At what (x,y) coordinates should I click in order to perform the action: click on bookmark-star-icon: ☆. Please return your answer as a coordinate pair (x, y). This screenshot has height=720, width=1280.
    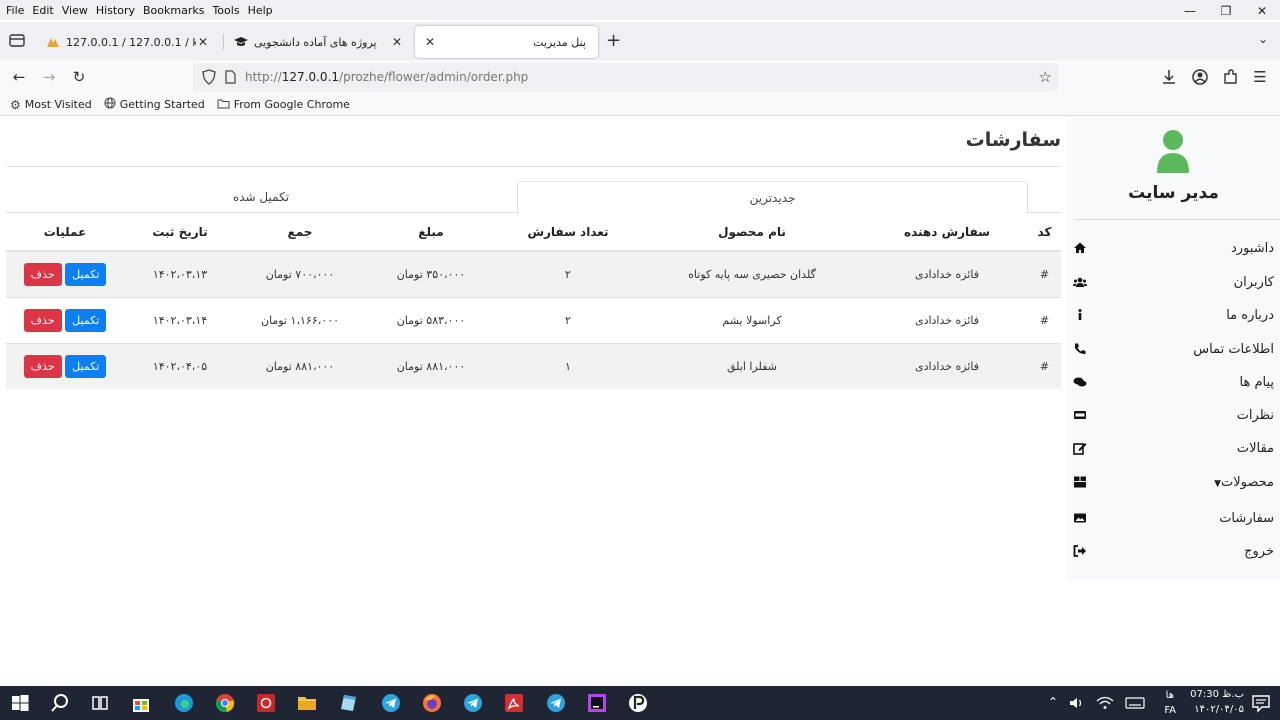
    Looking at the image, I should click on (1045, 77).